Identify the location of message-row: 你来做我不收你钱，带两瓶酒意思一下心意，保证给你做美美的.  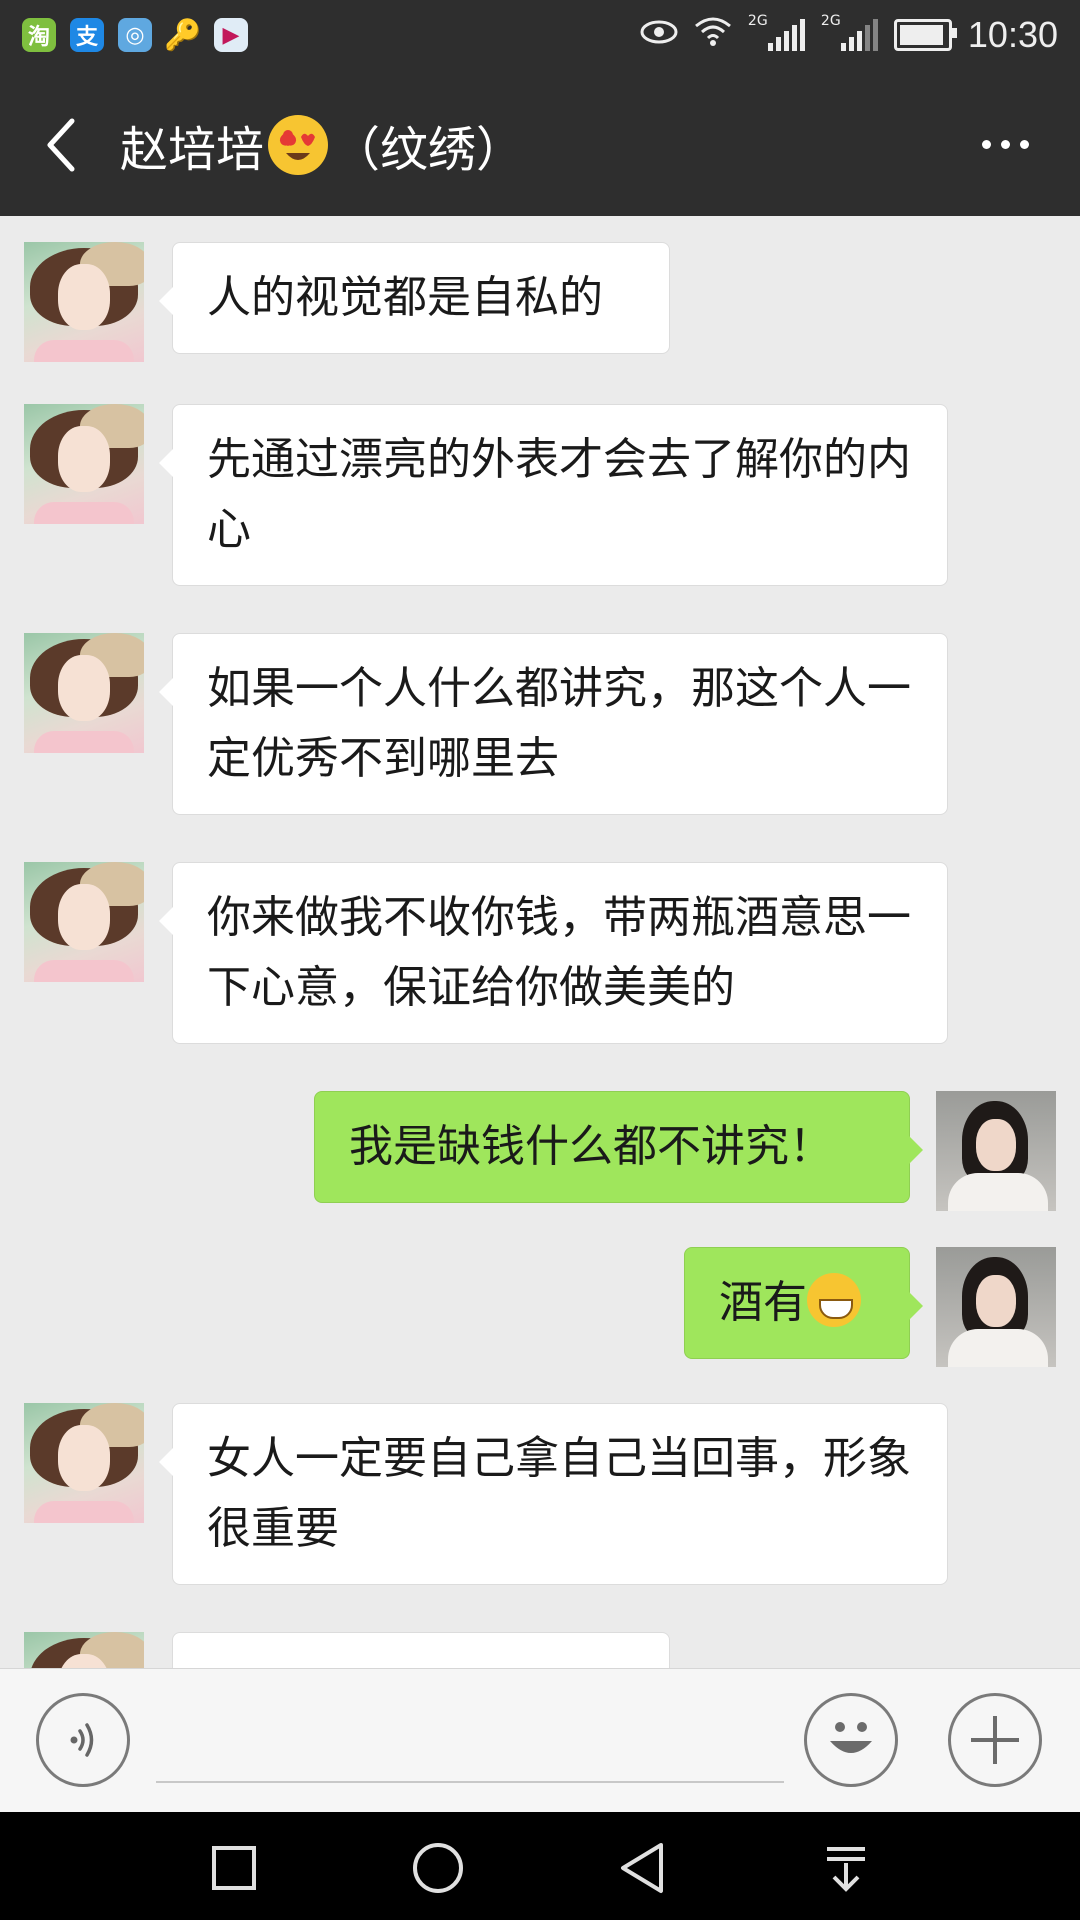
(540, 953).